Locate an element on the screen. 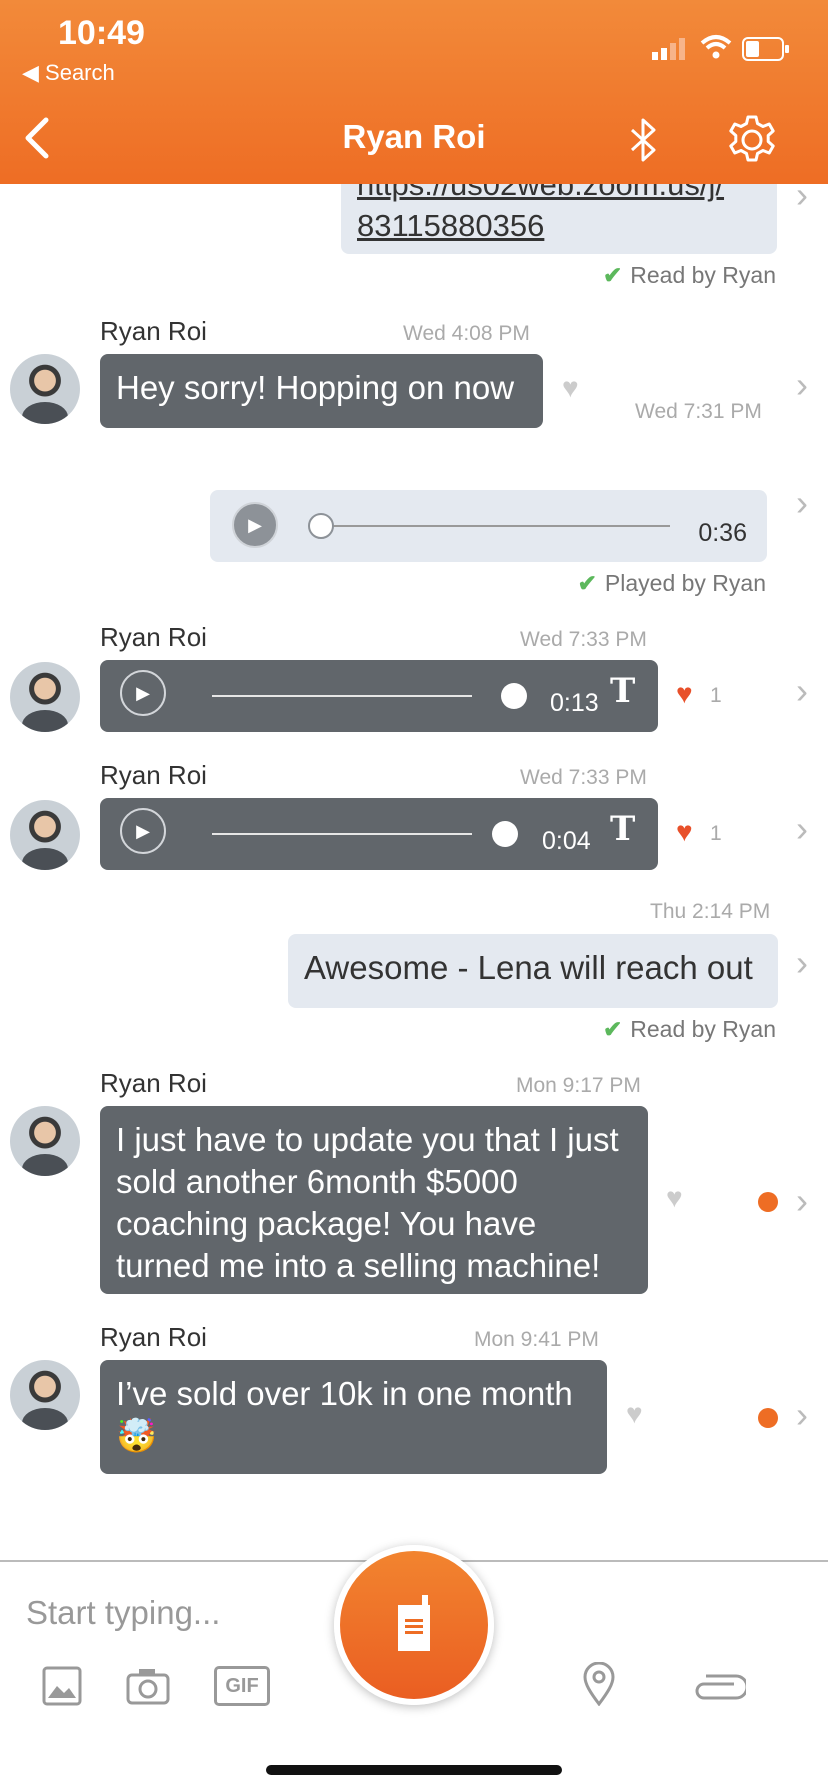  voice-duration: 0:04 is located at coordinates (566, 841).